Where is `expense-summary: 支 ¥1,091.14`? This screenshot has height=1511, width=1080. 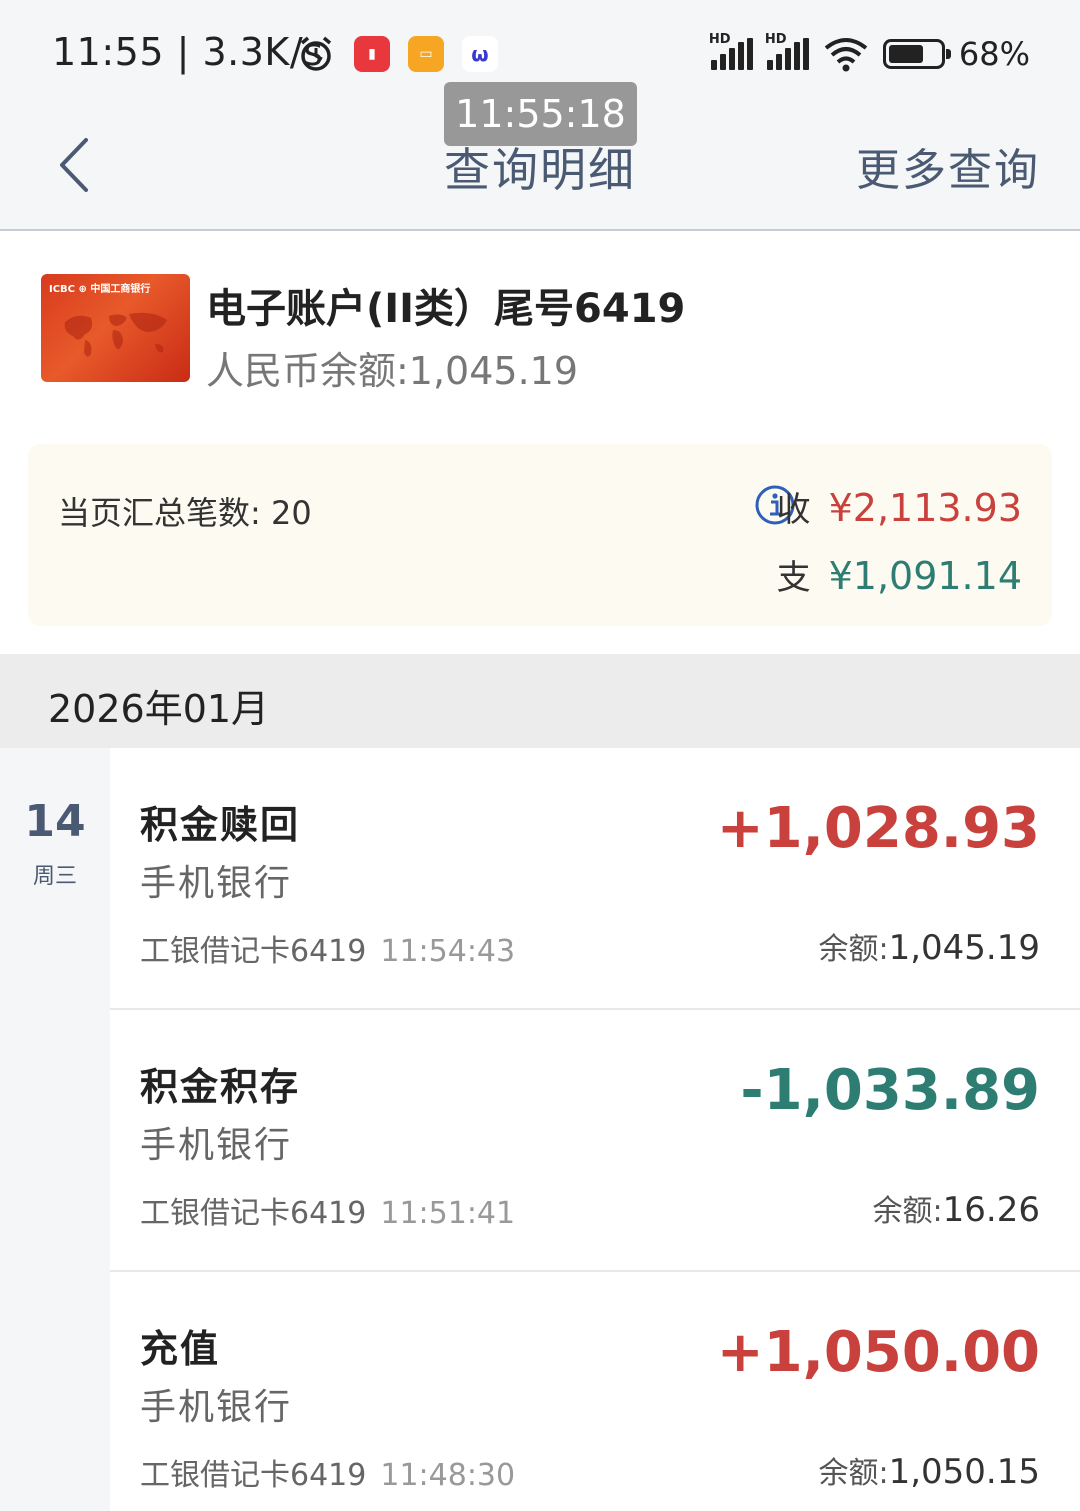
expense-summary: 支 ¥1,091.14 is located at coordinates (899, 574).